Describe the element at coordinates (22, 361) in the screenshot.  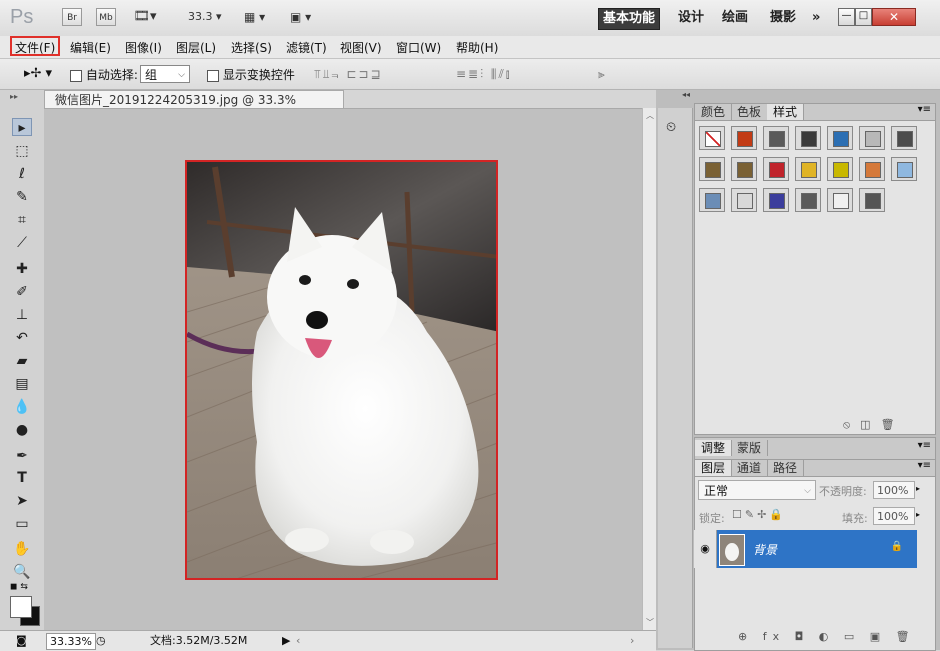
I see `eraser-tool-icon: ▰` at that location.